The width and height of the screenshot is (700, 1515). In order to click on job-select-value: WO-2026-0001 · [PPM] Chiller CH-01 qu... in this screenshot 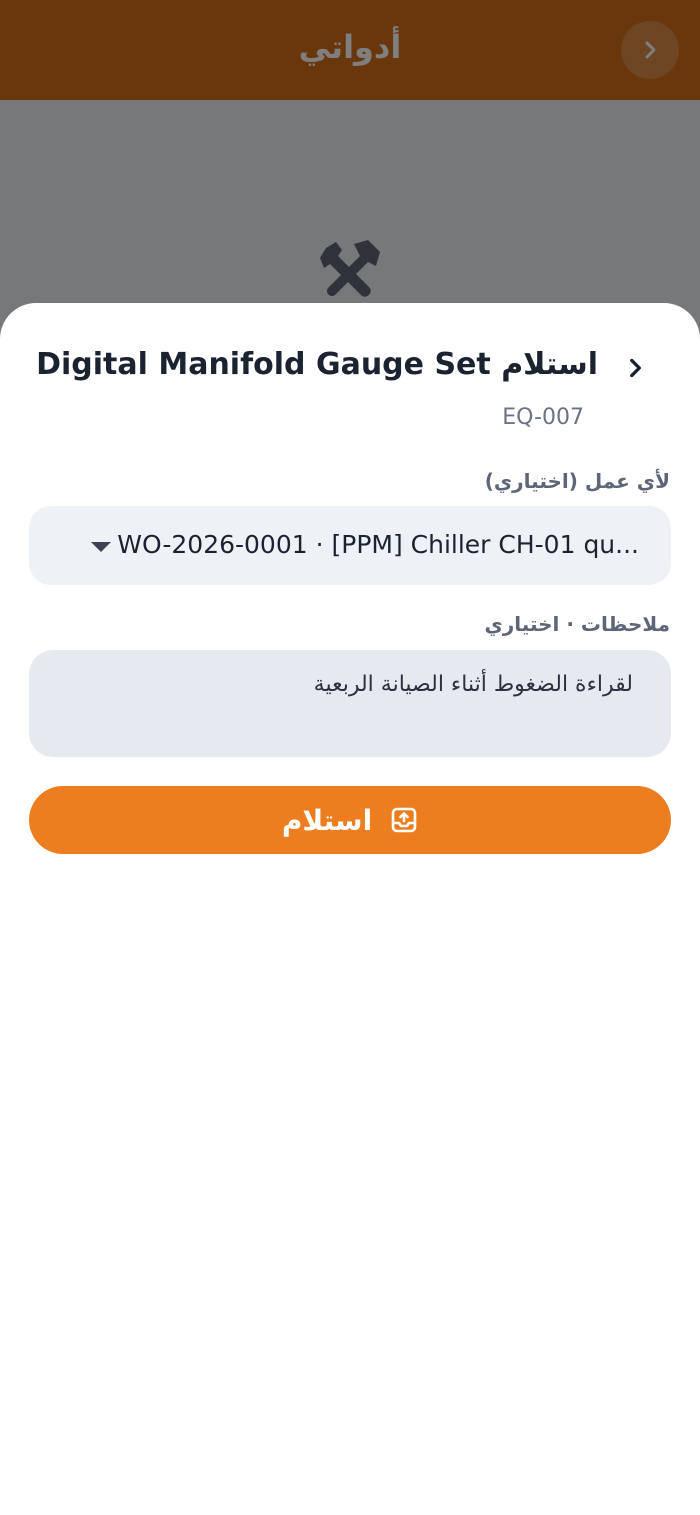, I will do `click(378, 544)`.